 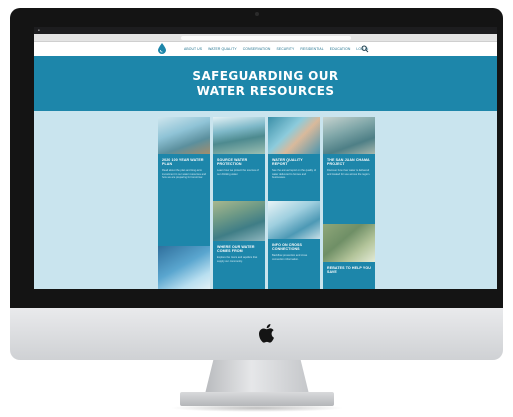 I want to click on stand-neck, so click(x=257, y=377).